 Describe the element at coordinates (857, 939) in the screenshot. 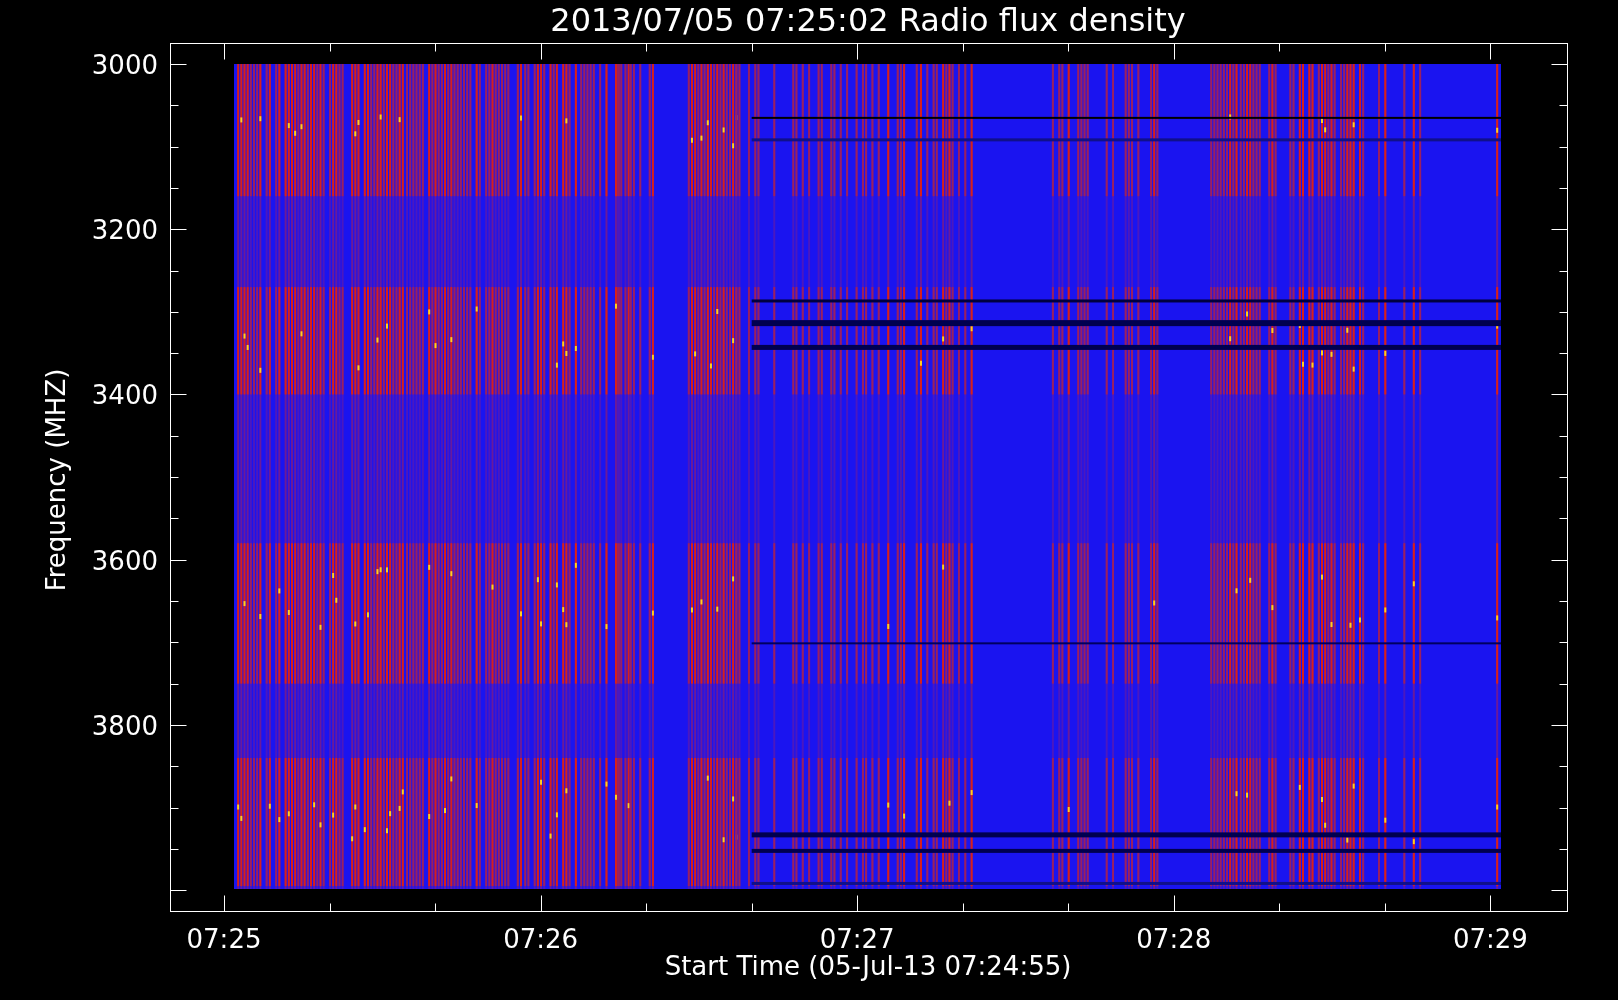

I see `x-tick-label: 07:27` at that location.